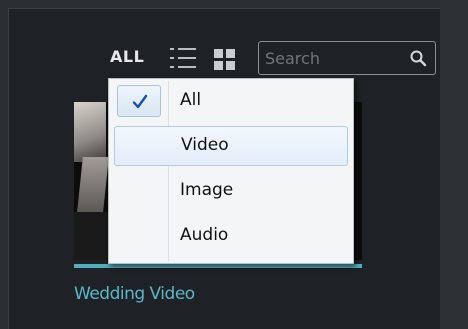 The image size is (468, 329). Describe the element at coordinates (225, 59) in the screenshot. I see `grid-view-icon` at that location.